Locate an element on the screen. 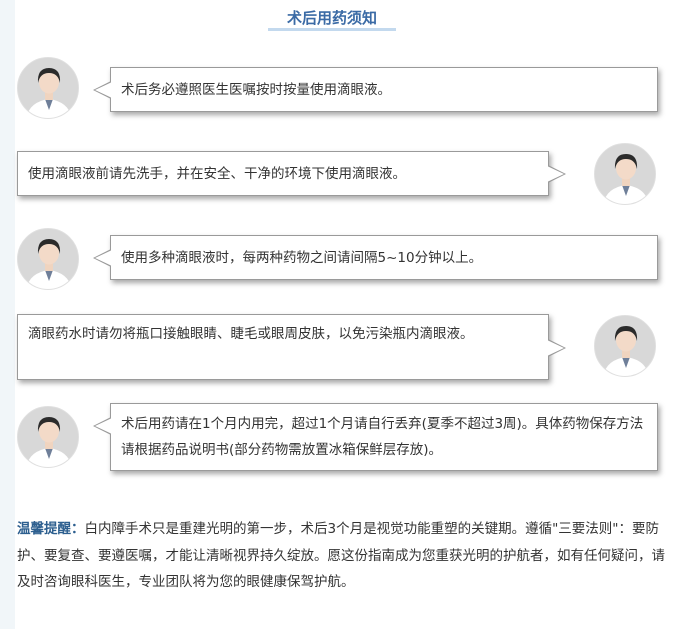  message-text: 使用滴眼液前请先洗手，并在安全、干净的环境下使用滴眼液。 is located at coordinates (217, 174).